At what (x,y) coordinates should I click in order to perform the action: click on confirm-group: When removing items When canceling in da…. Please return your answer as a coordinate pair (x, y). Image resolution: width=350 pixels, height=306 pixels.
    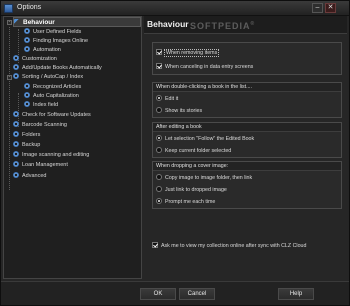
    Looking at the image, I should click on (247, 58).